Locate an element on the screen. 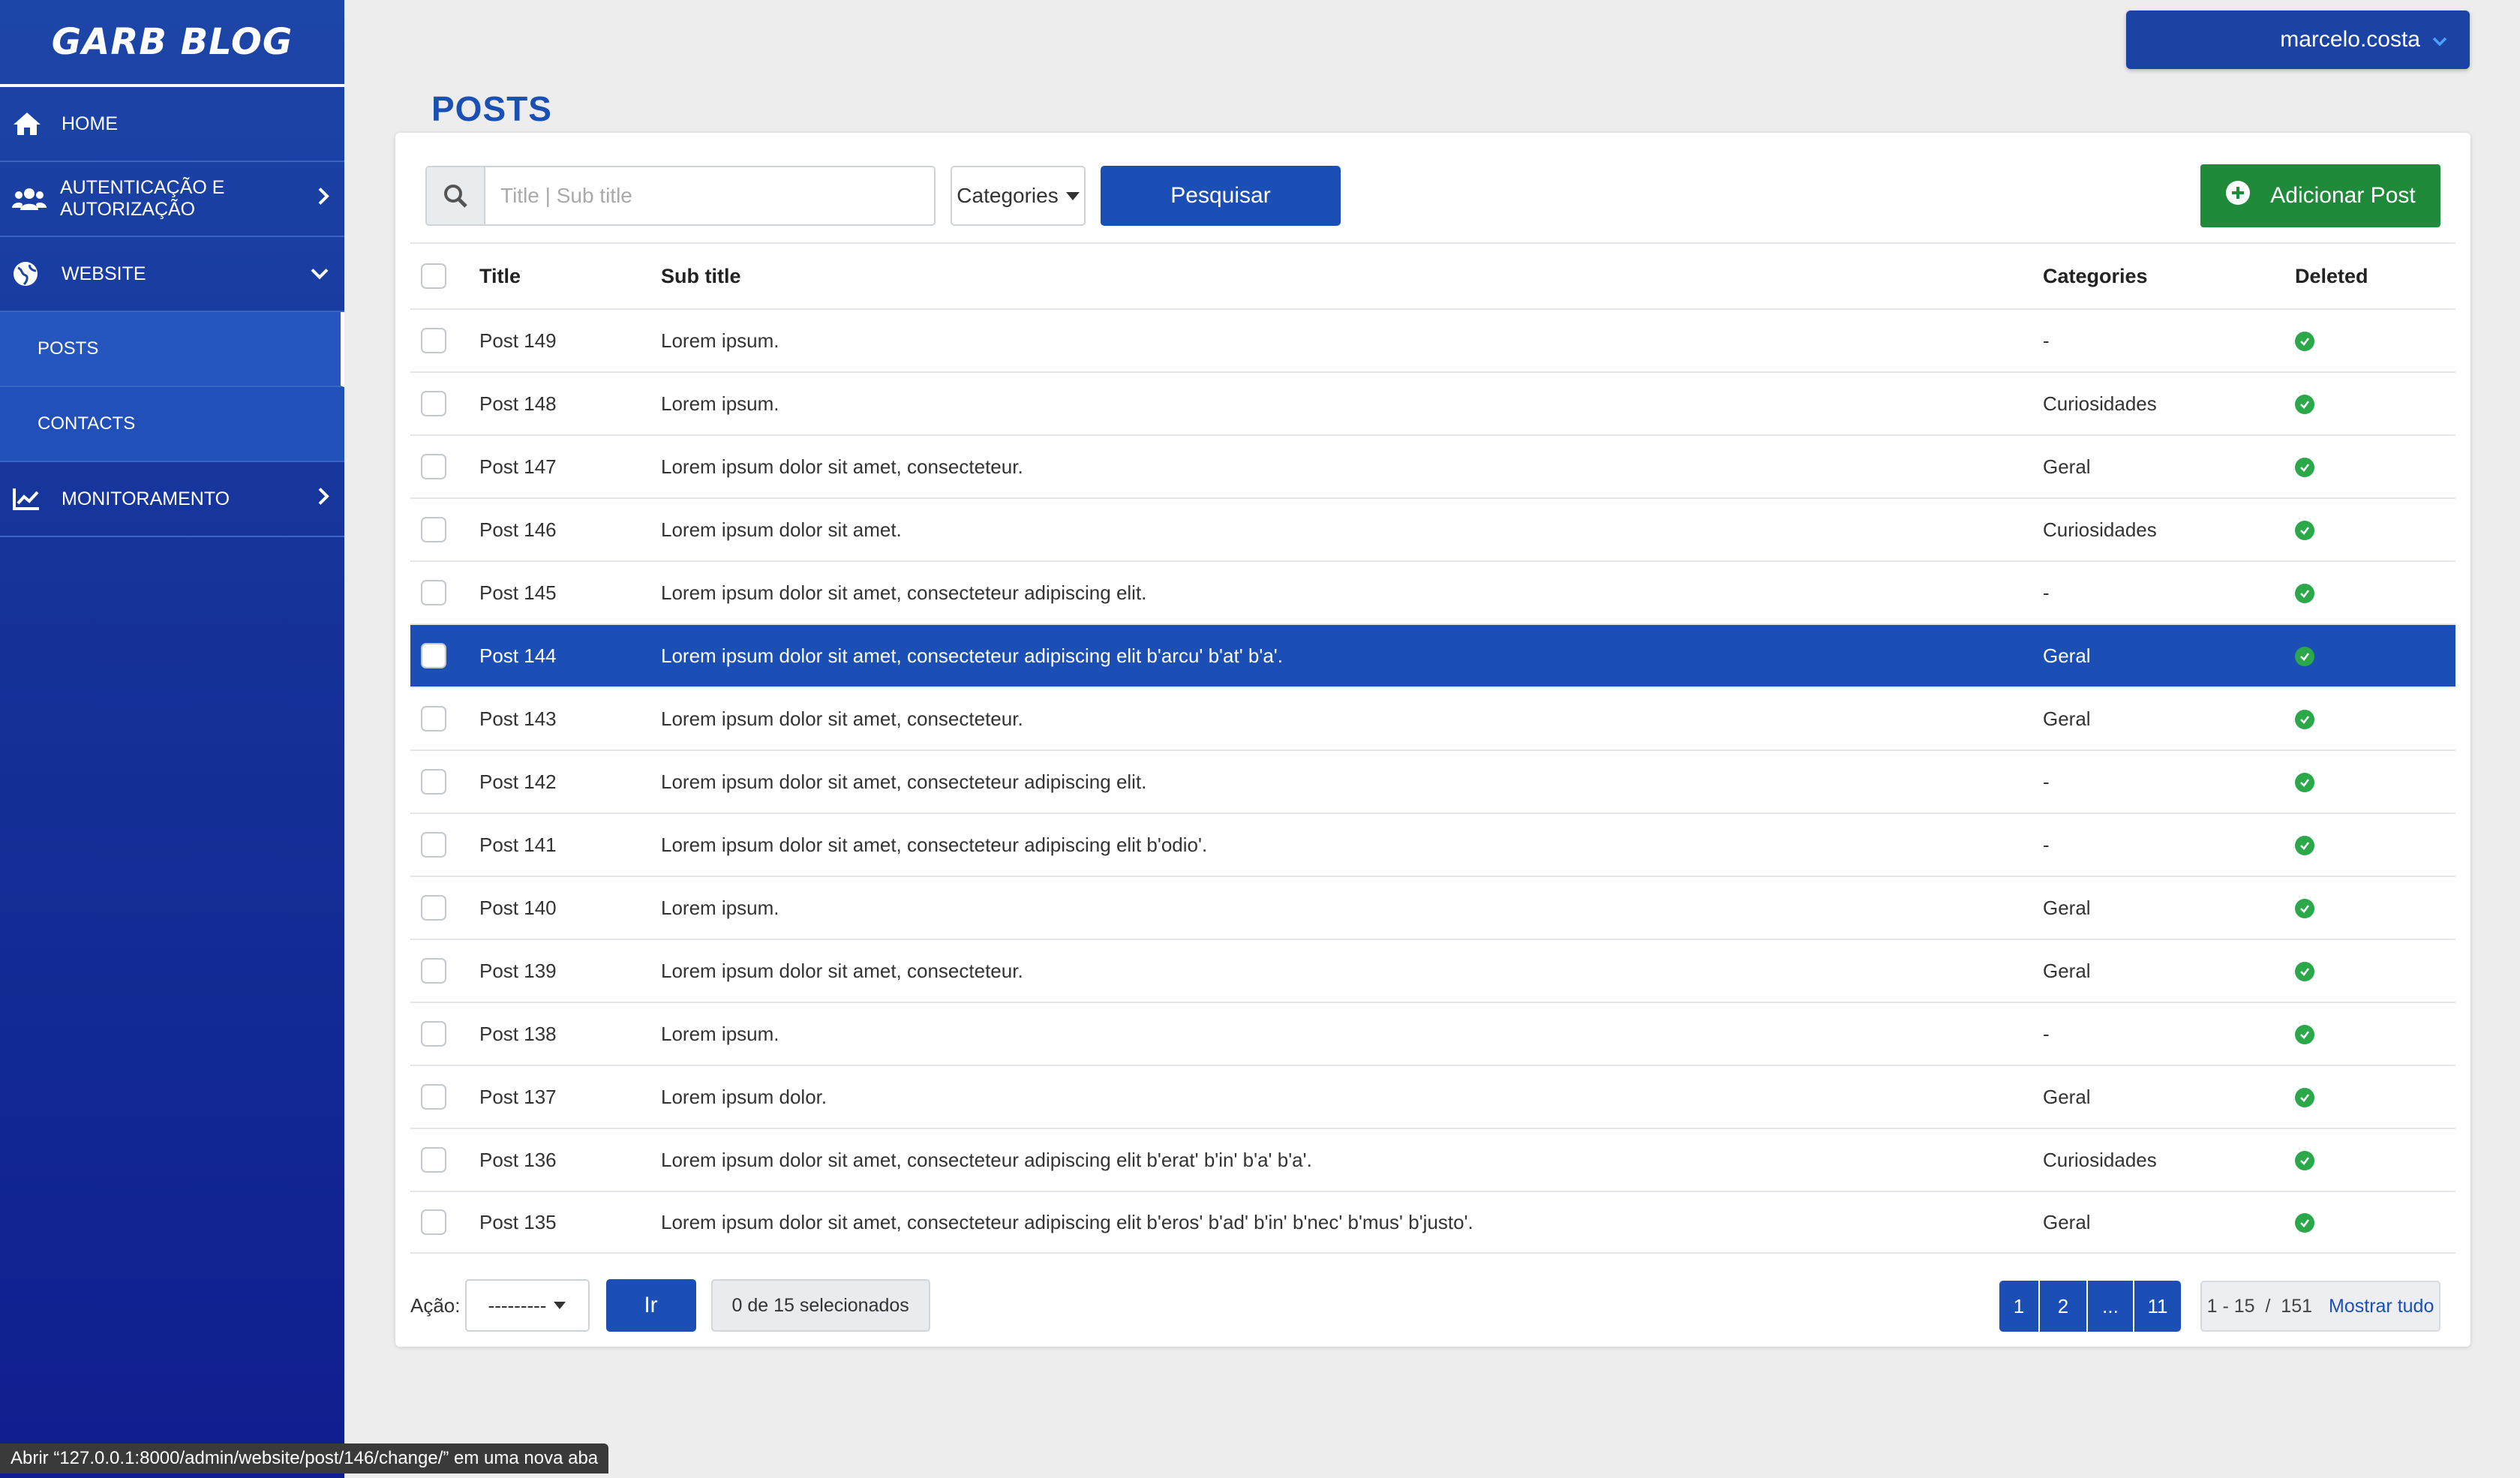  action-select: --------- is located at coordinates (527, 1305).